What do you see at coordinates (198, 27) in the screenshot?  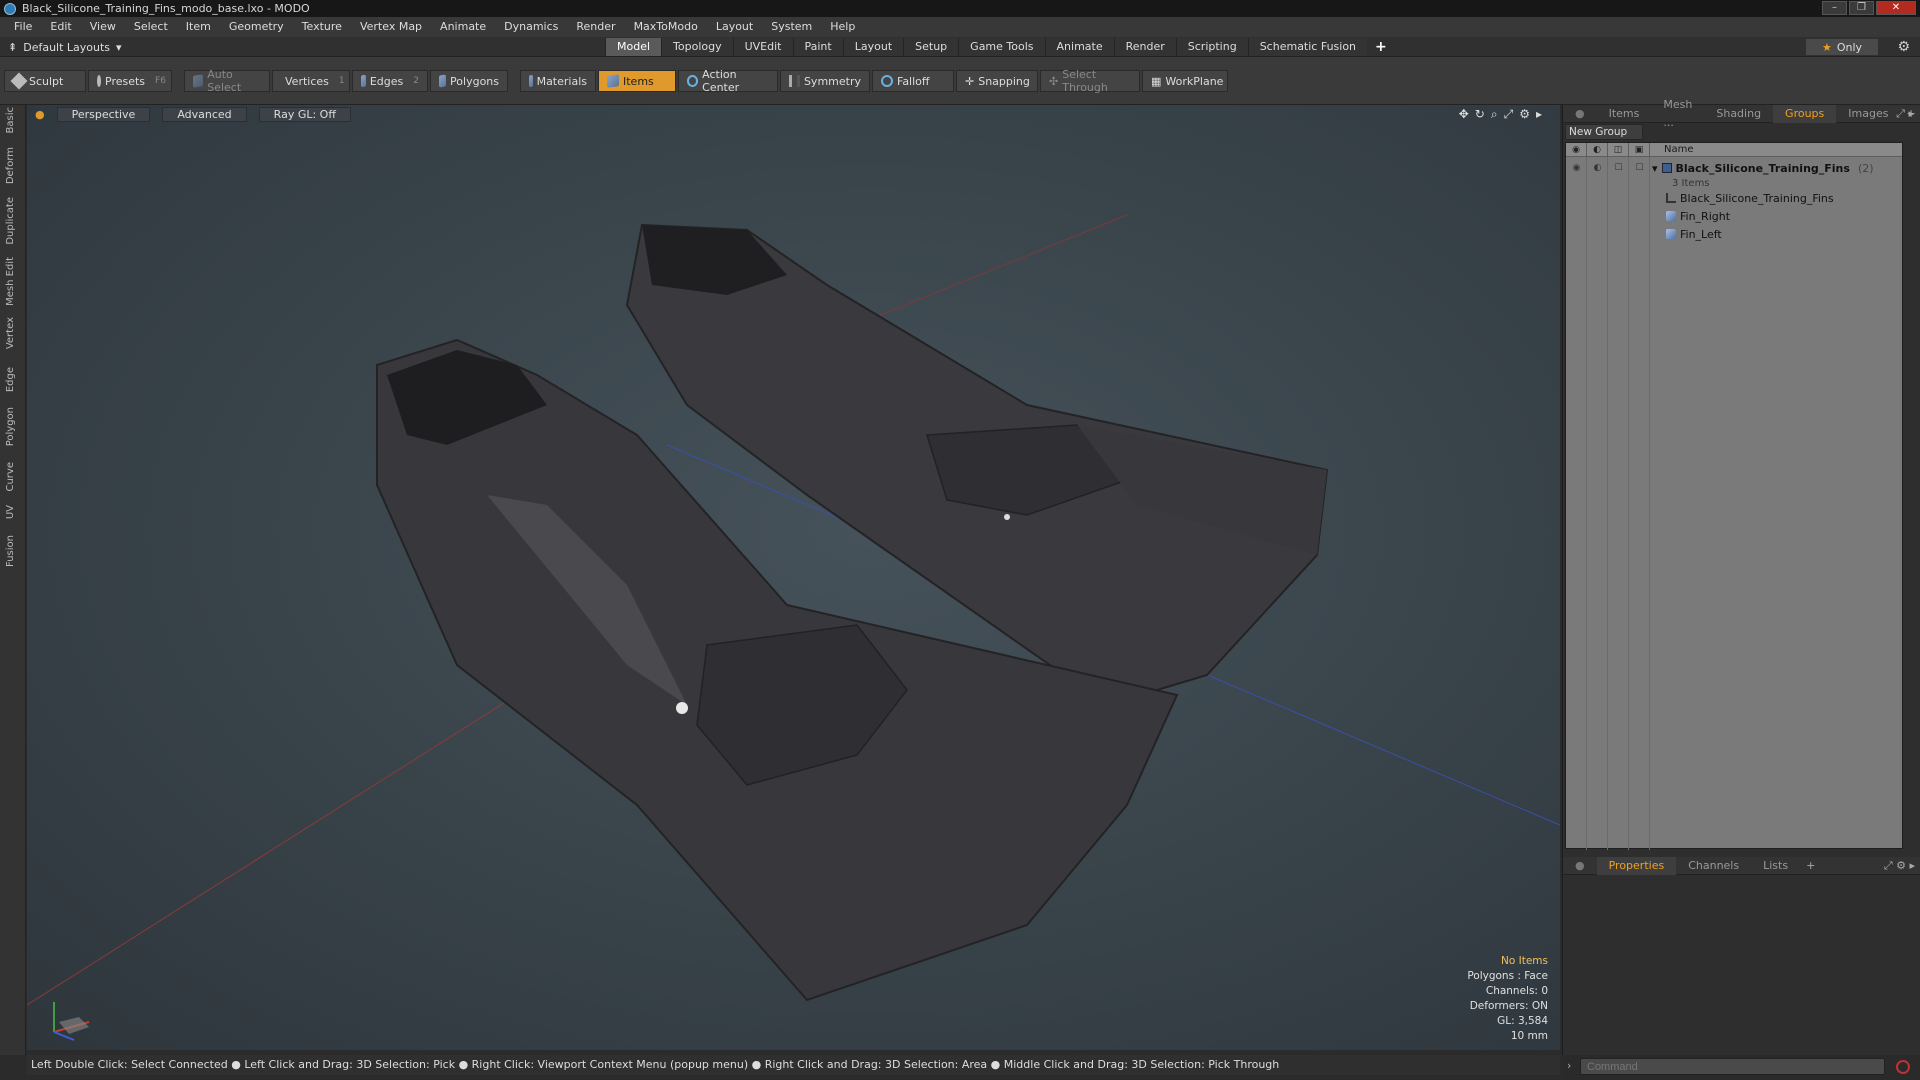 I see `menu-item: Item` at bounding box center [198, 27].